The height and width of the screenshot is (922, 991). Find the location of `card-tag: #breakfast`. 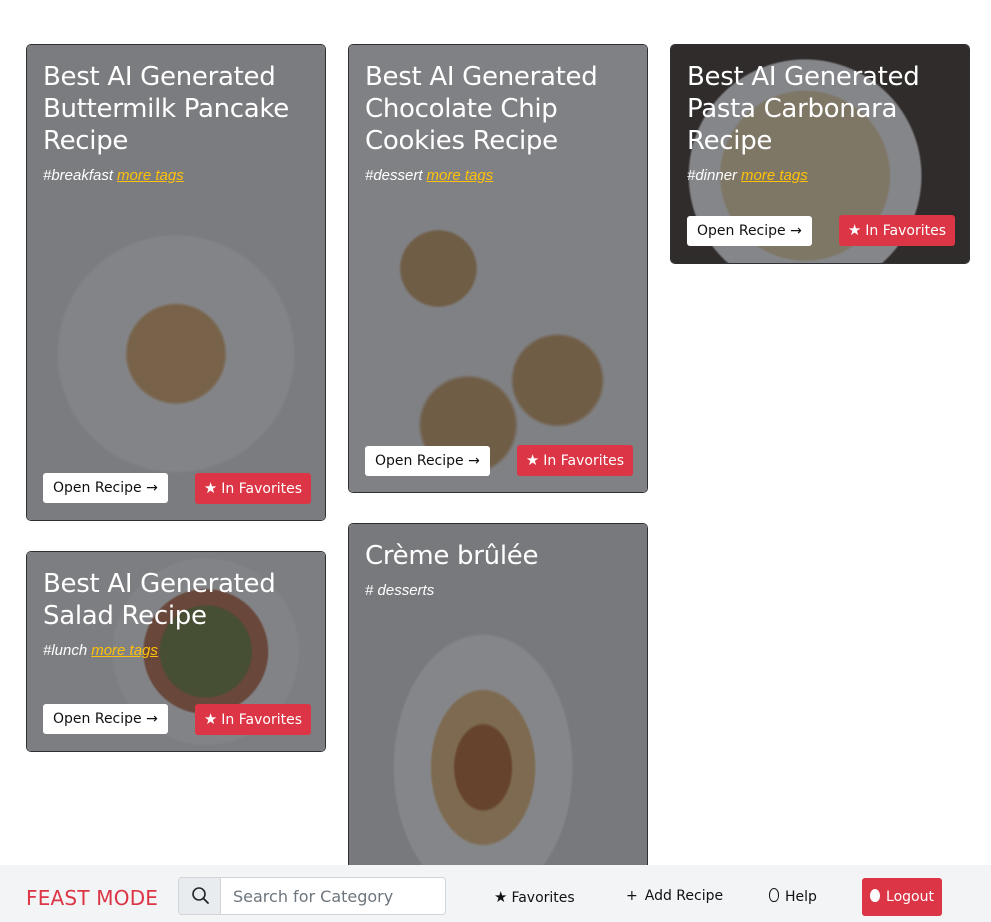

card-tag: #breakfast is located at coordinates (78, 175).